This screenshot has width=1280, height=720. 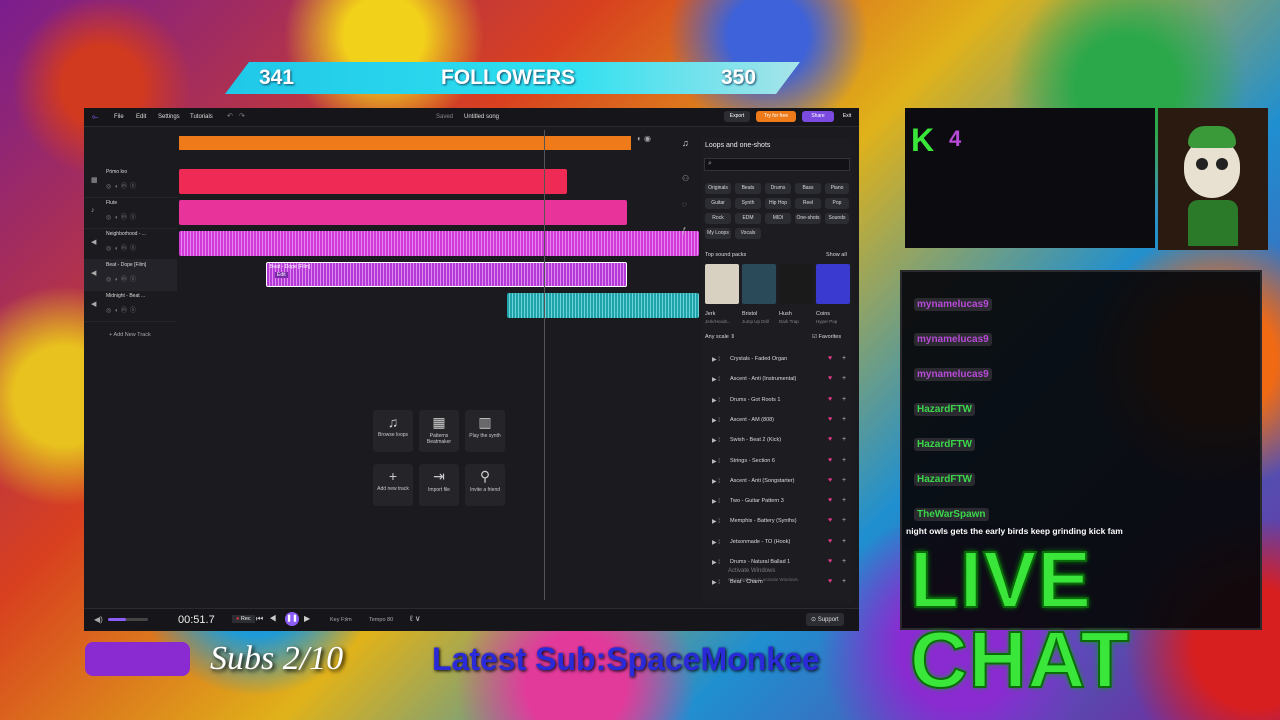 What do you see at coordinates (777, 360) in the screenshot?
I see `loop-row: ▶ ⁞ Crystals - Faded Organ ♥ +` at bounding box center [777, 360].